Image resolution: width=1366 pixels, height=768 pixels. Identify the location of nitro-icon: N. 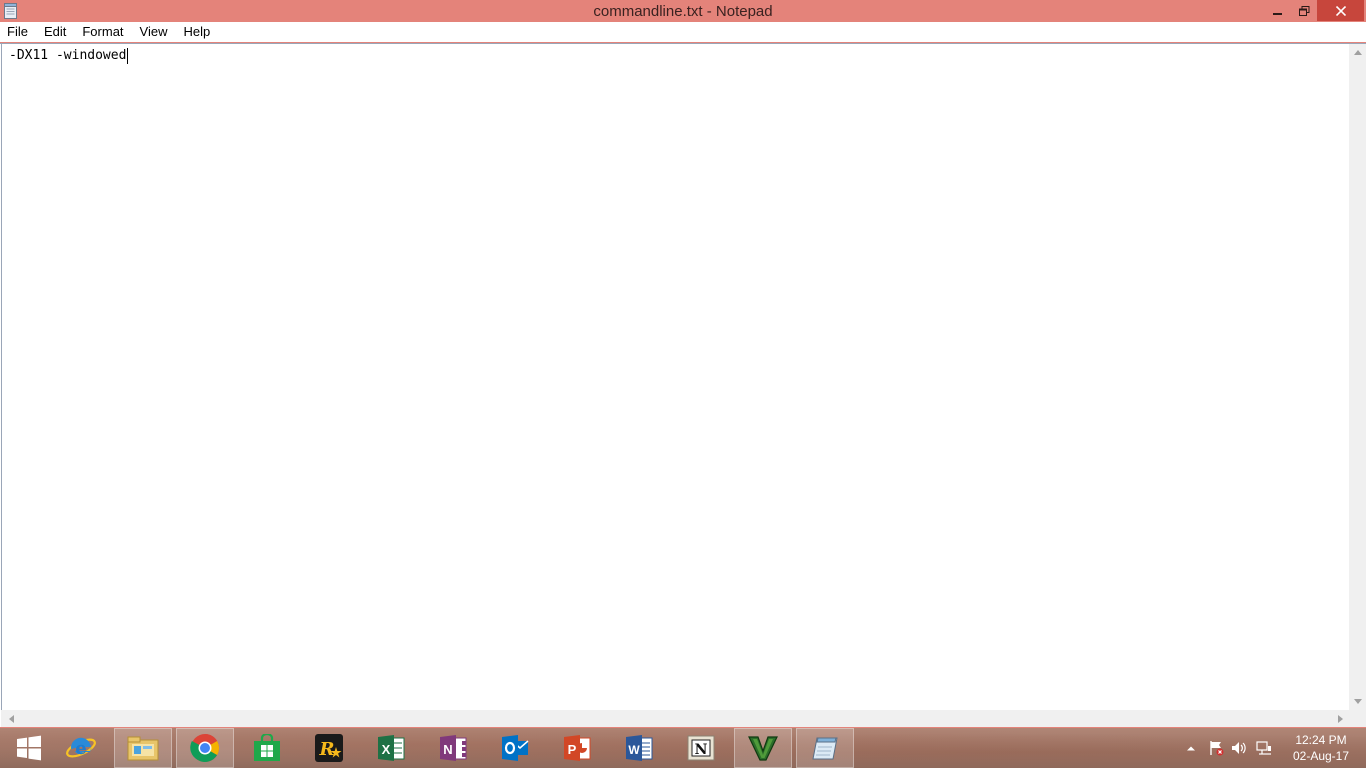
(701, 748).